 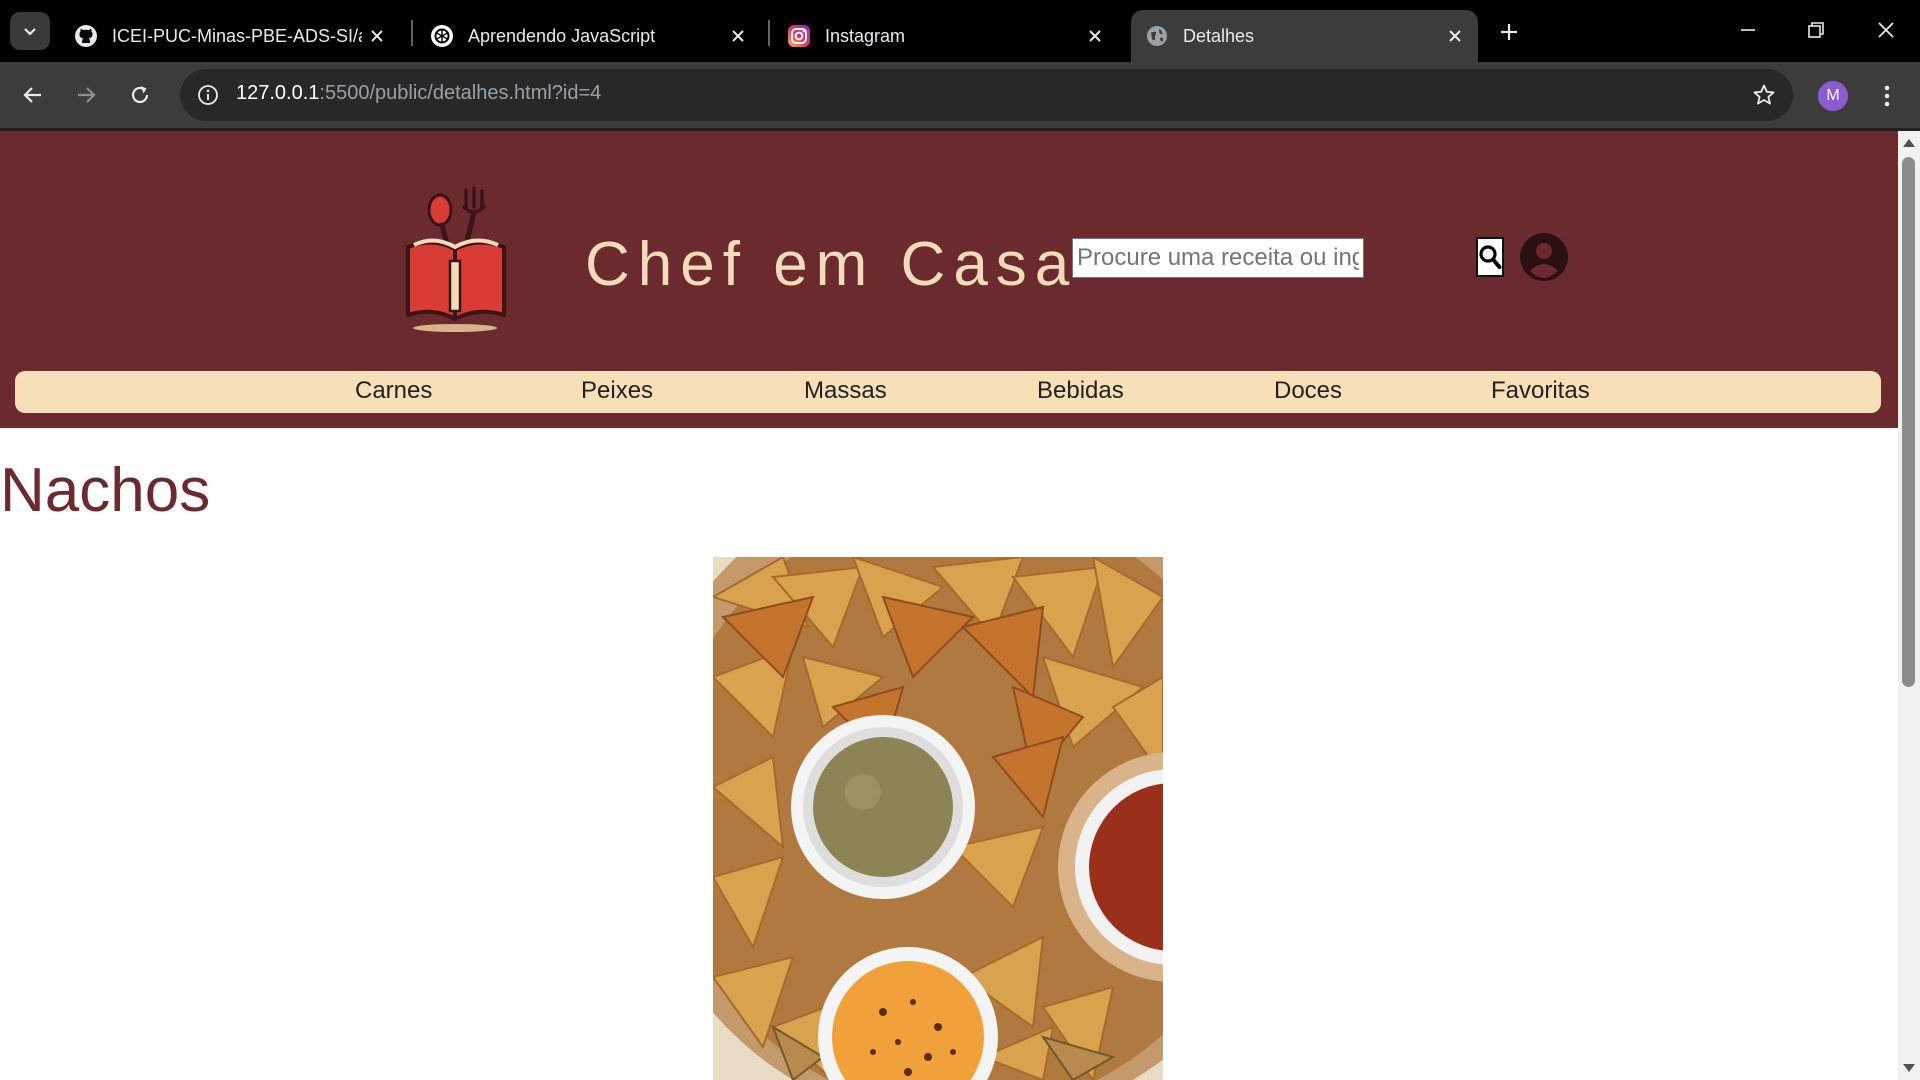 I want to click on new-tab-button, so click(x=1509, y=32).